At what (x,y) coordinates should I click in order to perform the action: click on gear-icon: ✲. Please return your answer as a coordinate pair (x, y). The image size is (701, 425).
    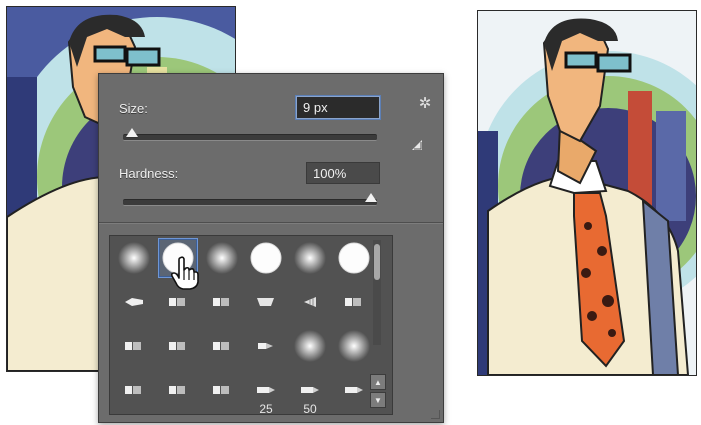
    Looking at the image, I should click on (425, 104).